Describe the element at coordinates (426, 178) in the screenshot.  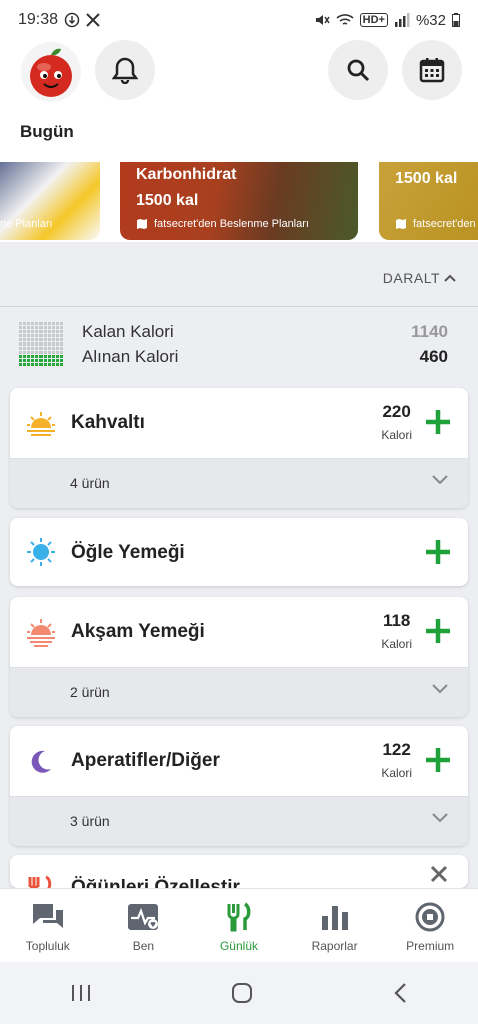
I see `banner-calories: 1500 kal` at that location.